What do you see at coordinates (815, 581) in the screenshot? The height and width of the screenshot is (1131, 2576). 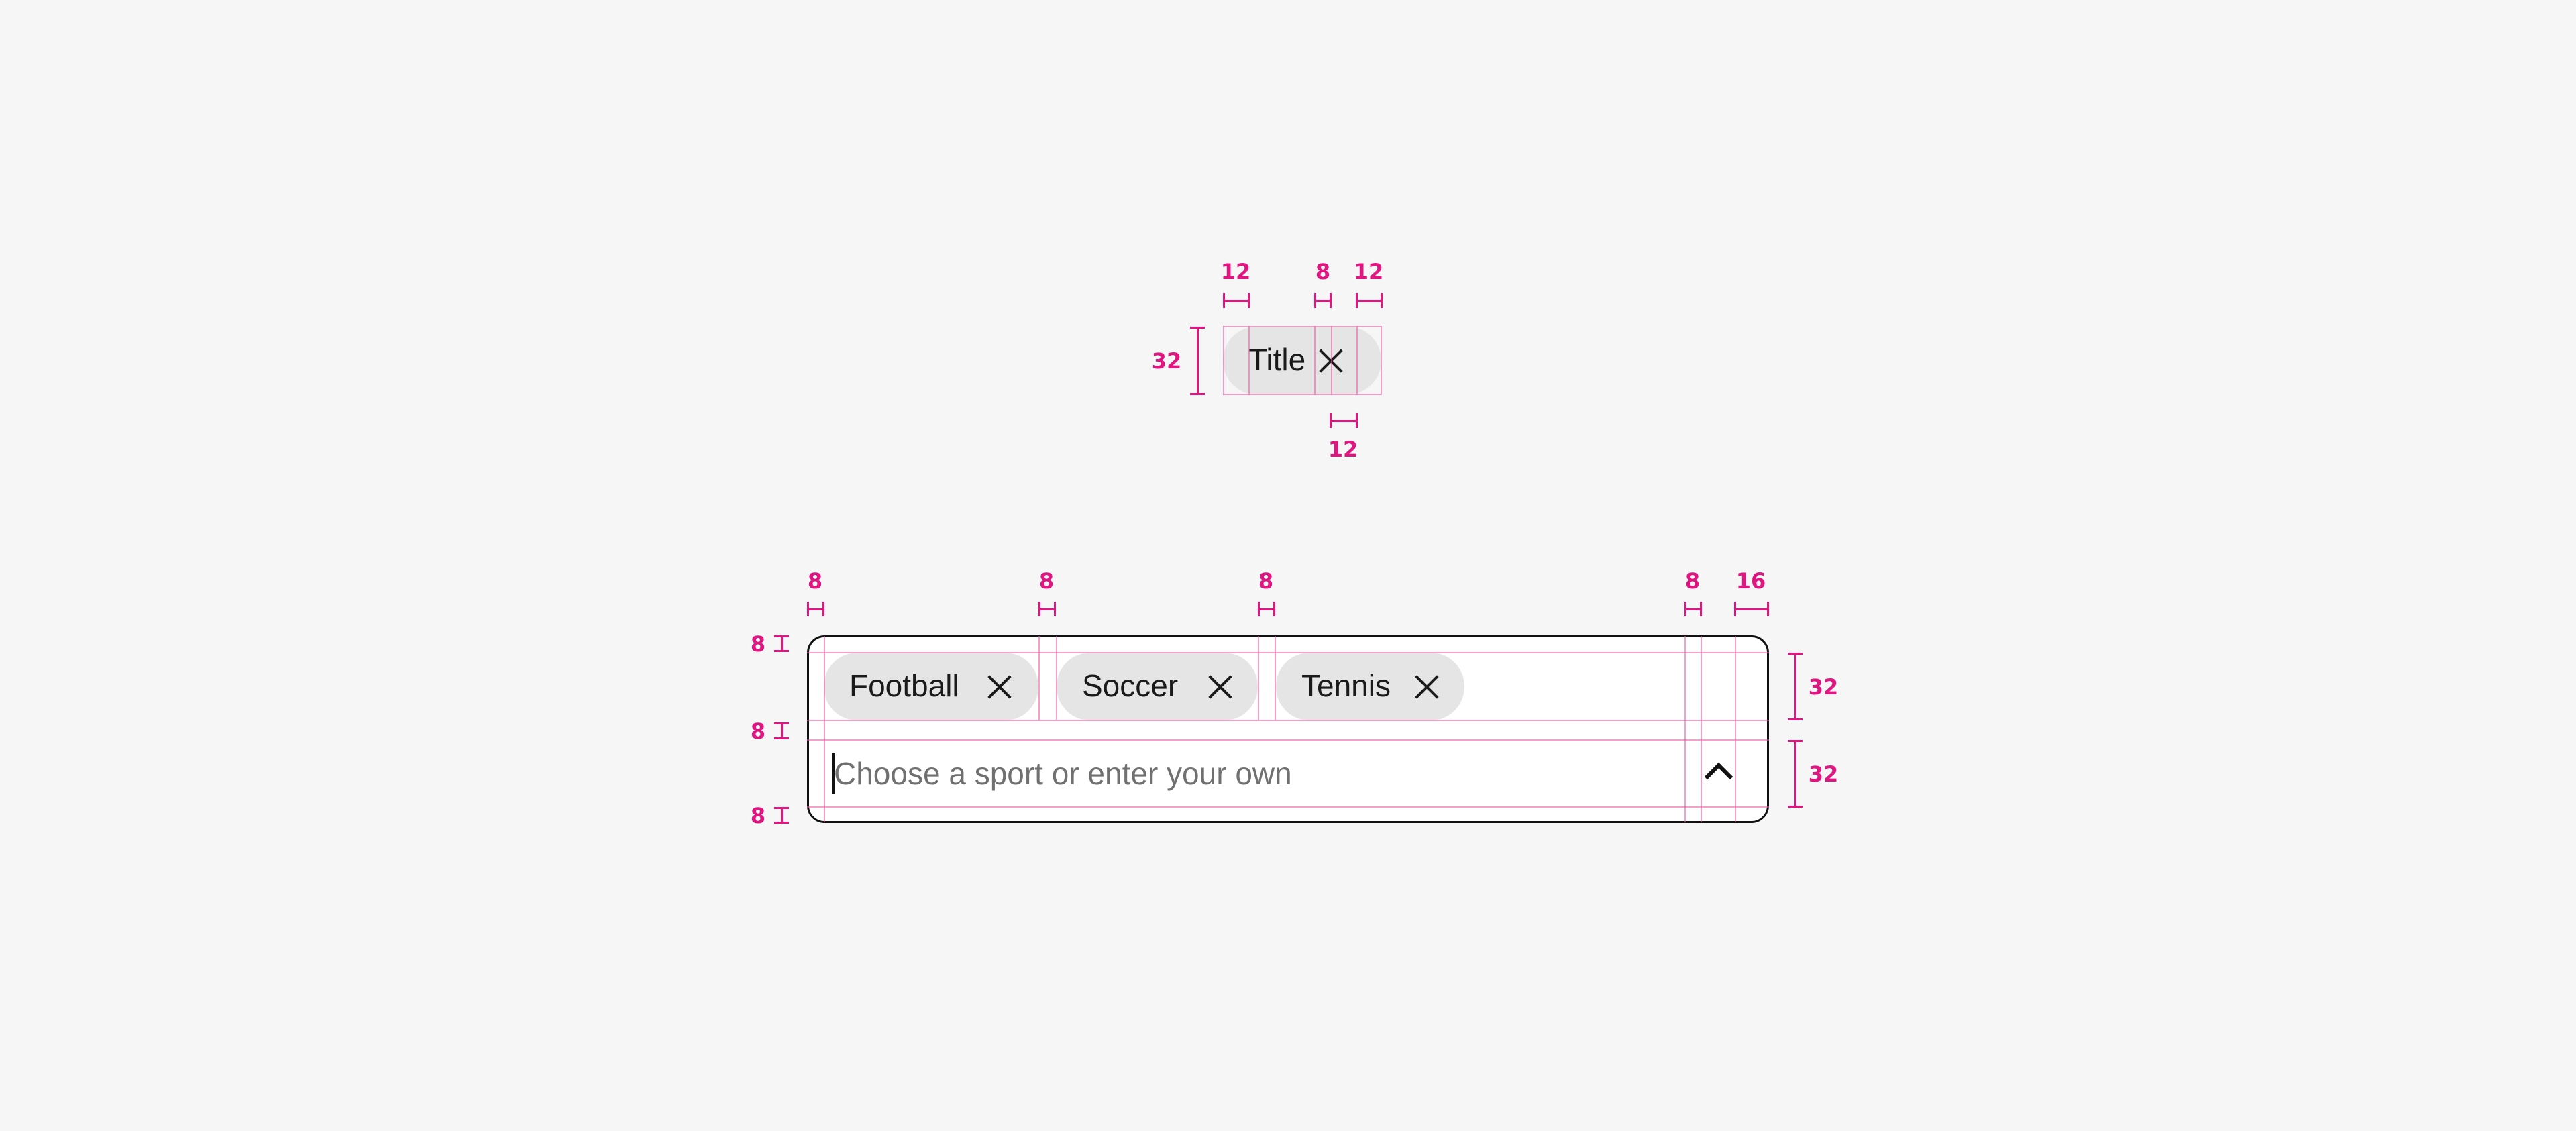 I see `measure-label-left-padding: 8` at bounding box center [815, 581].